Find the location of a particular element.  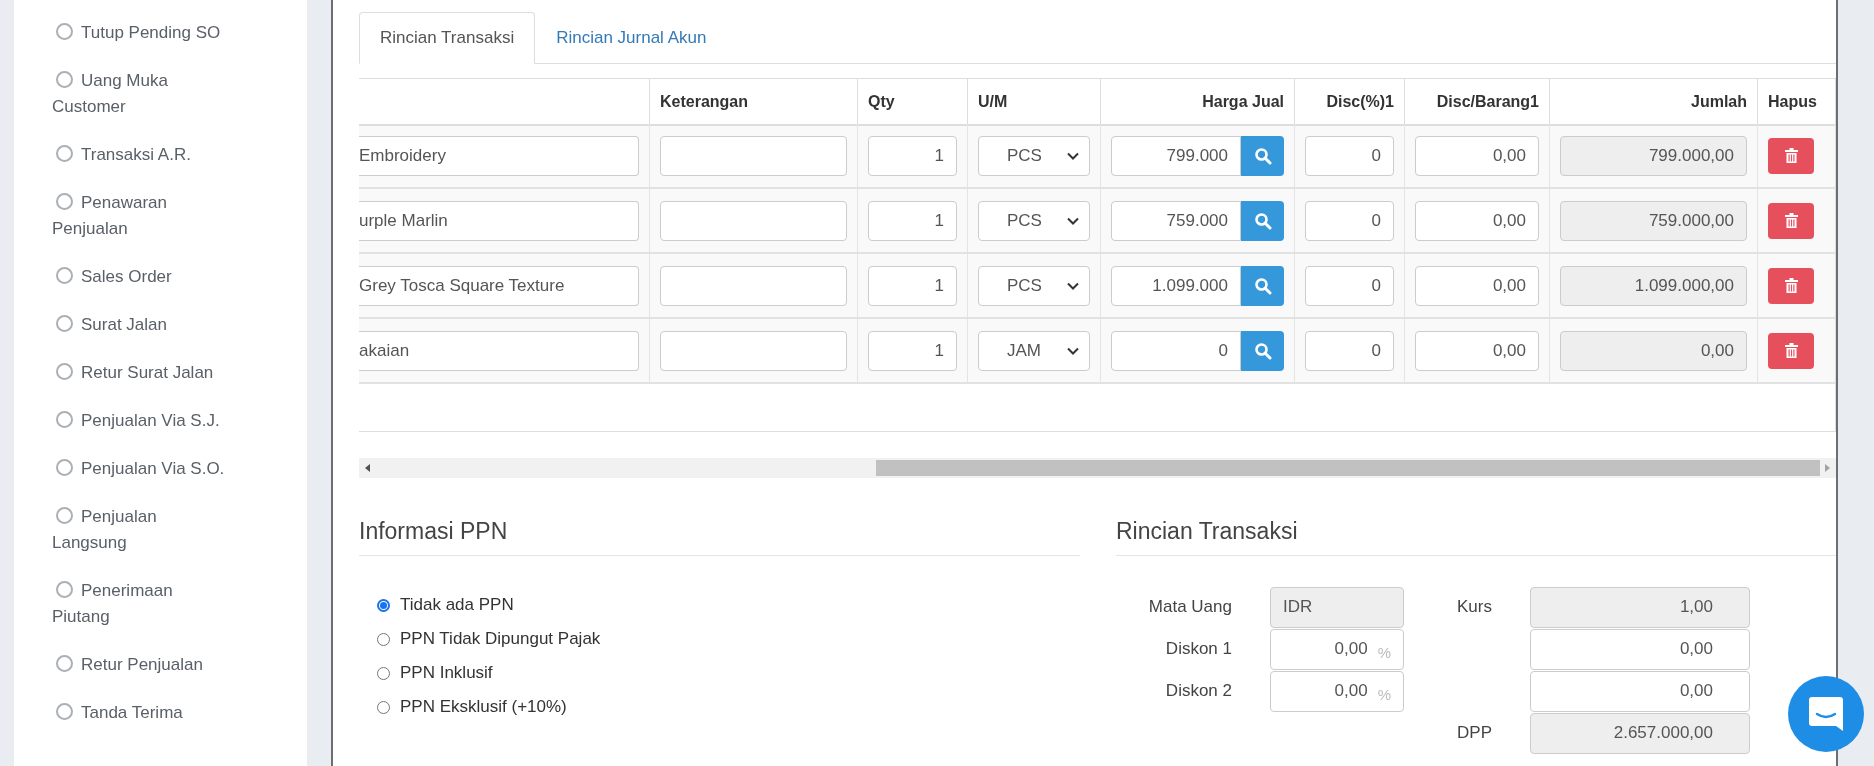

sidebar-item: Retur Penjualan is located at coordinates (142, 665).